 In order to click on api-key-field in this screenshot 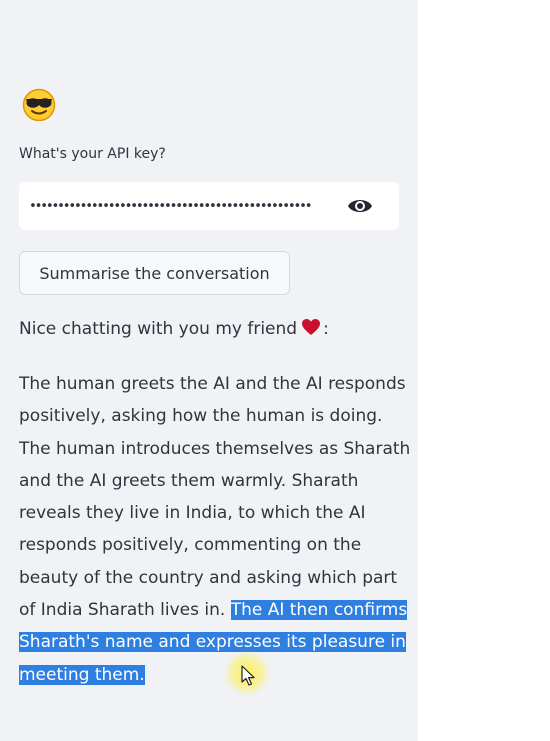, I will do `click(209, 206)`.